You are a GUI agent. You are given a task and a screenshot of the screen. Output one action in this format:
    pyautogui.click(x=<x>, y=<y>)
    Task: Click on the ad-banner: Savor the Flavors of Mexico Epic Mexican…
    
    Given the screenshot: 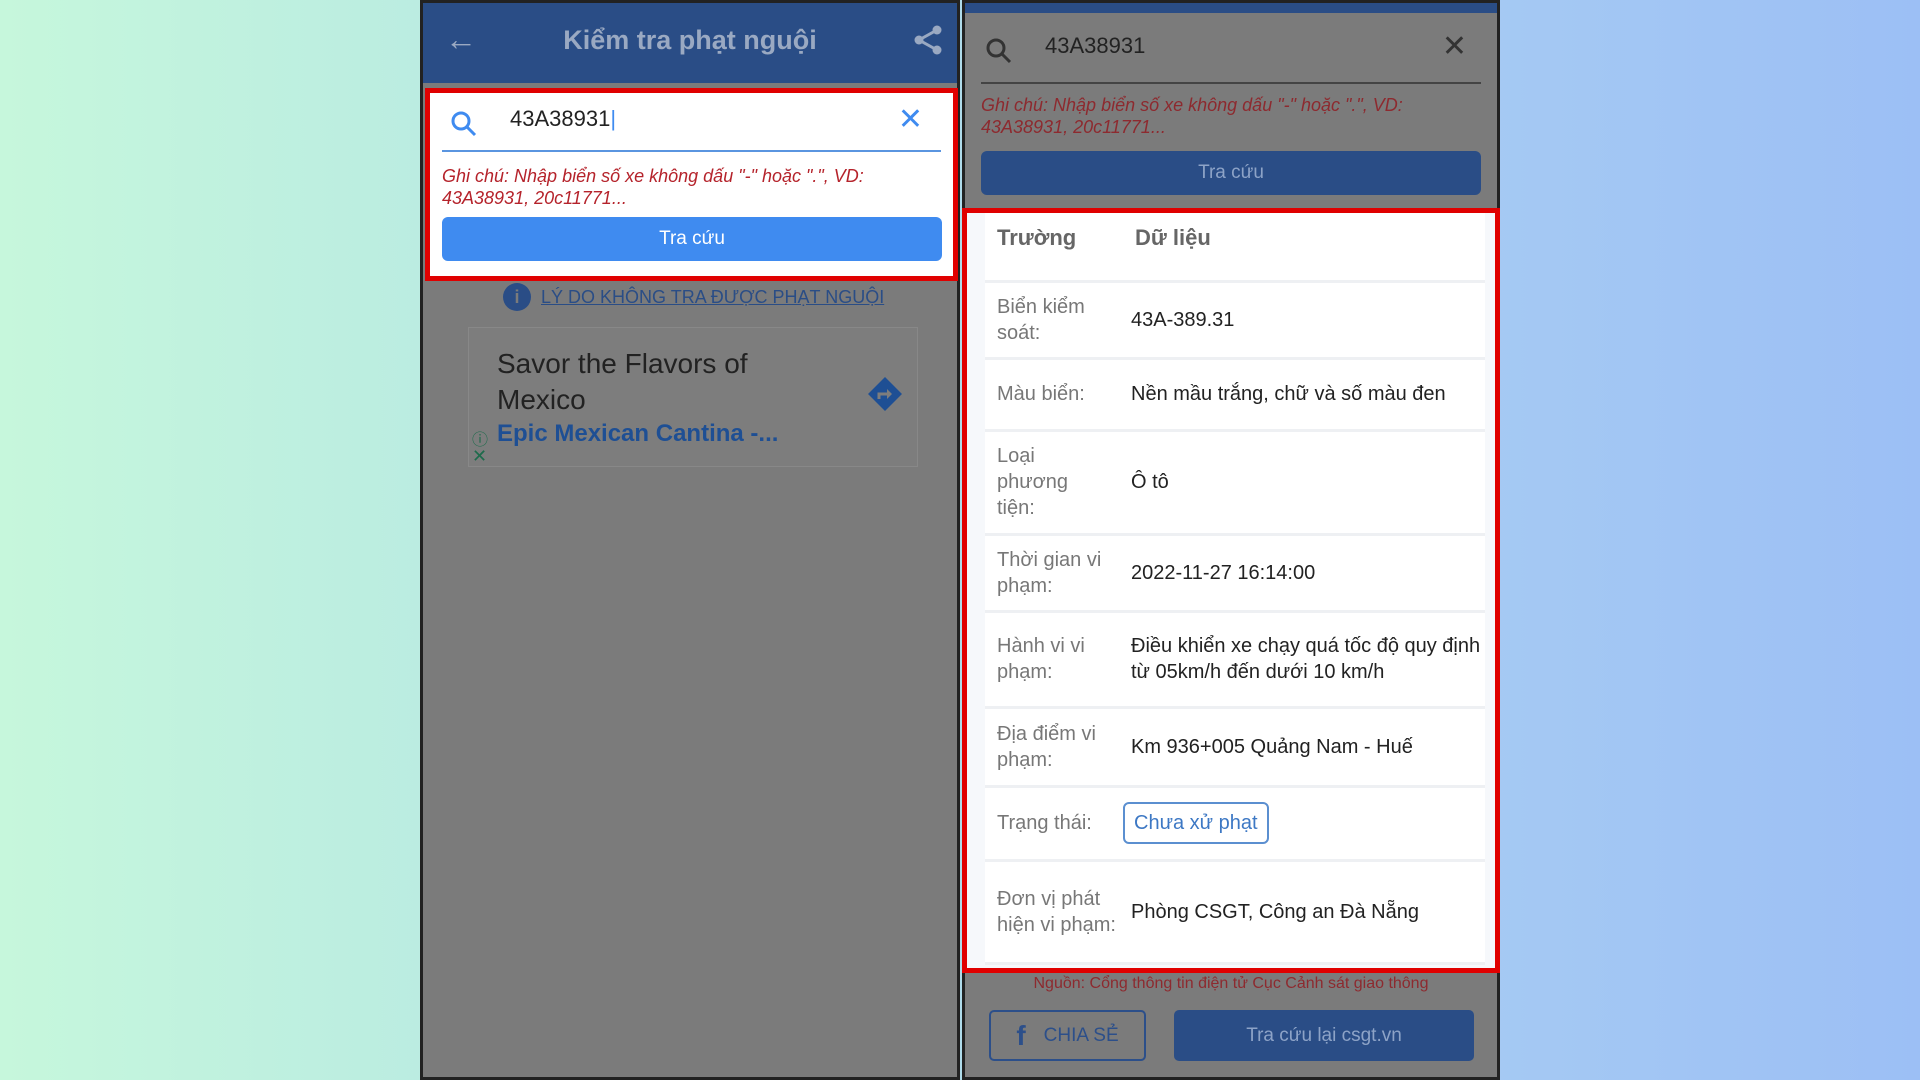 What is the action you would take?
    pyautogui.click(x=693, y=397)
    